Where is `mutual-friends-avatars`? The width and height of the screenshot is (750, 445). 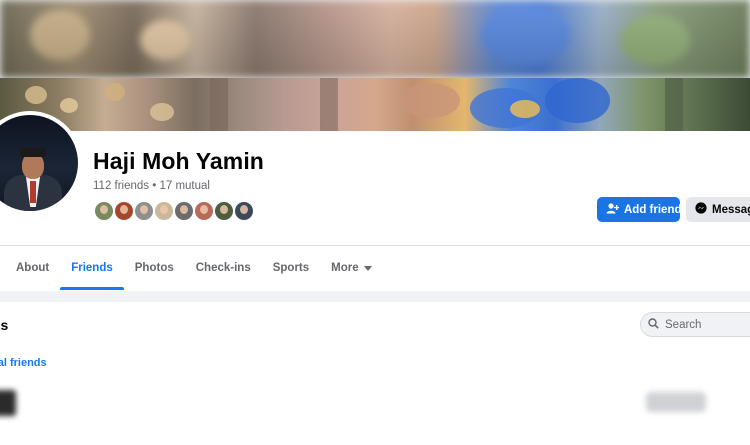
mutual-friends-avatars is located at coordinates (174, 211).